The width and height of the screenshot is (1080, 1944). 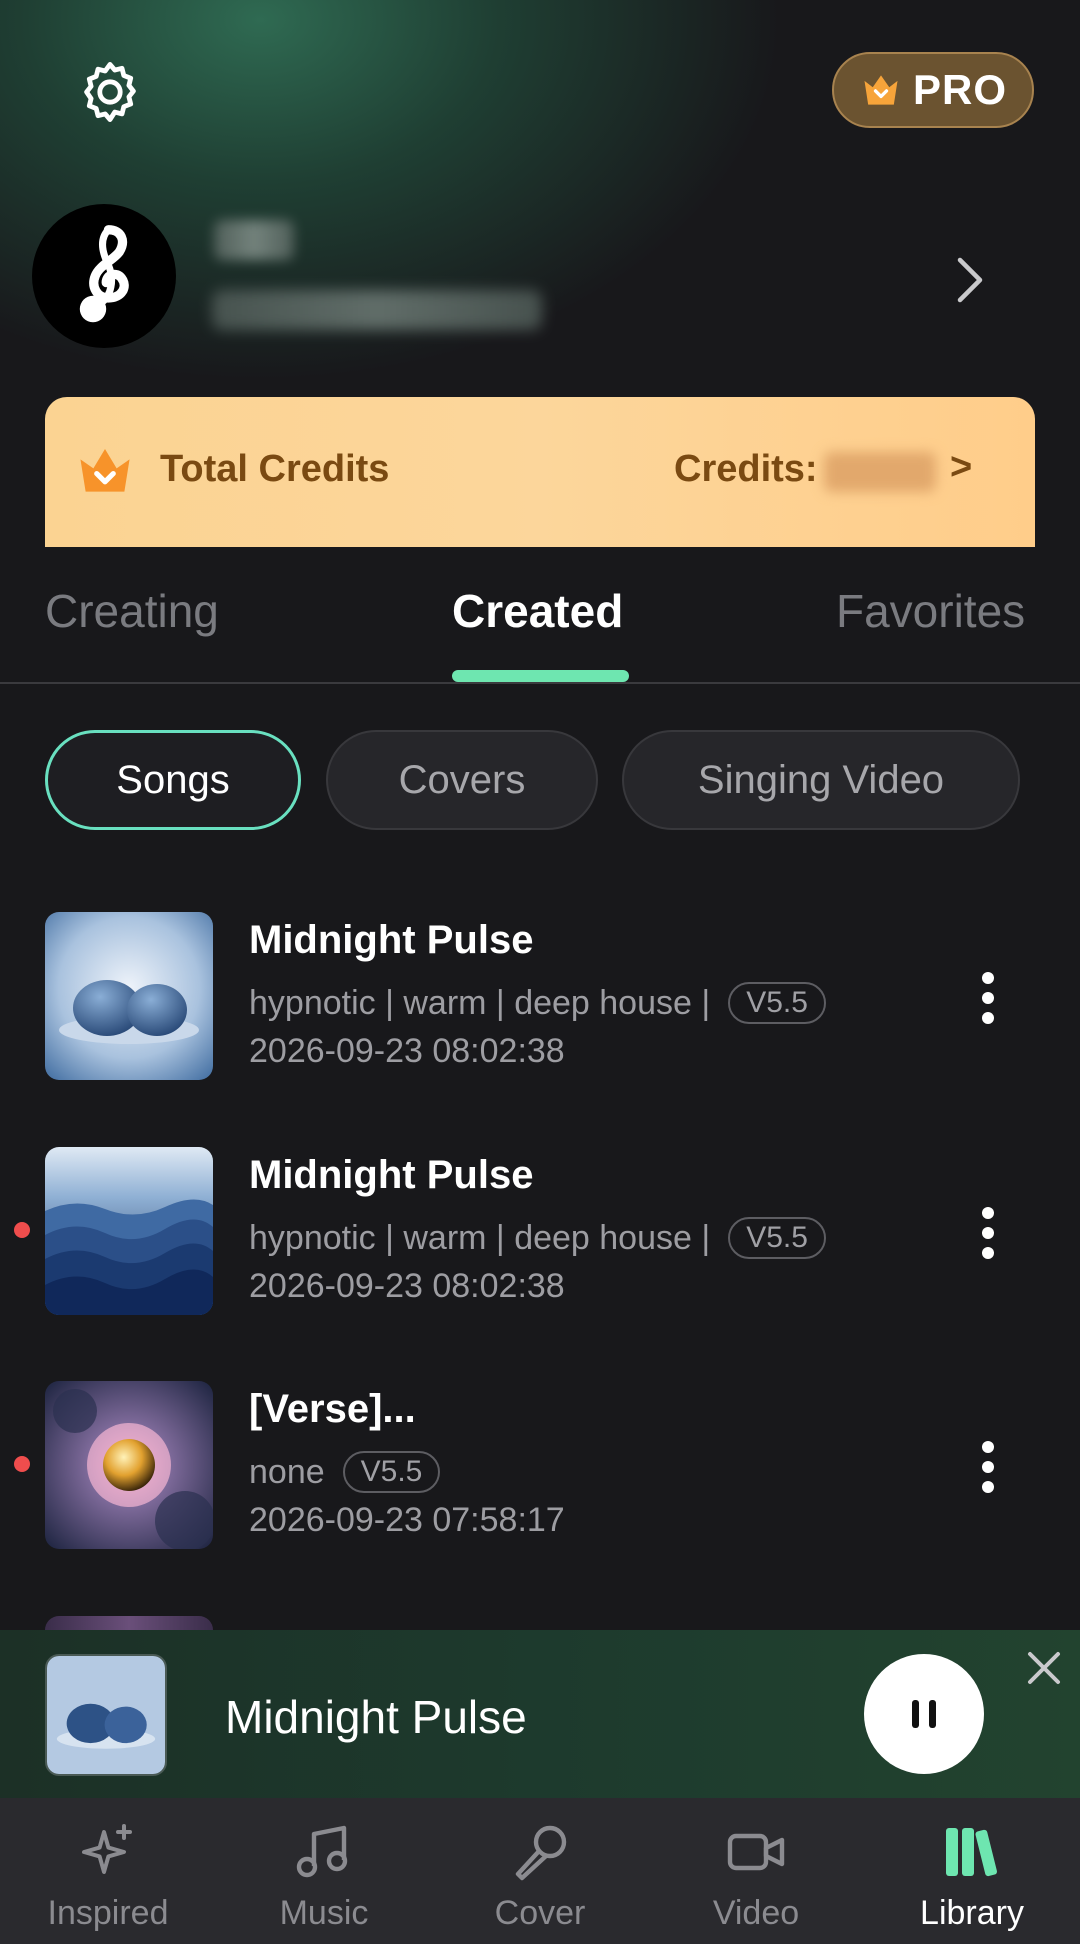 What do you see at coordinates (275, 469) in the screenshot?
I see `credits-title: Total Credits` at bounding box center [275, 469].